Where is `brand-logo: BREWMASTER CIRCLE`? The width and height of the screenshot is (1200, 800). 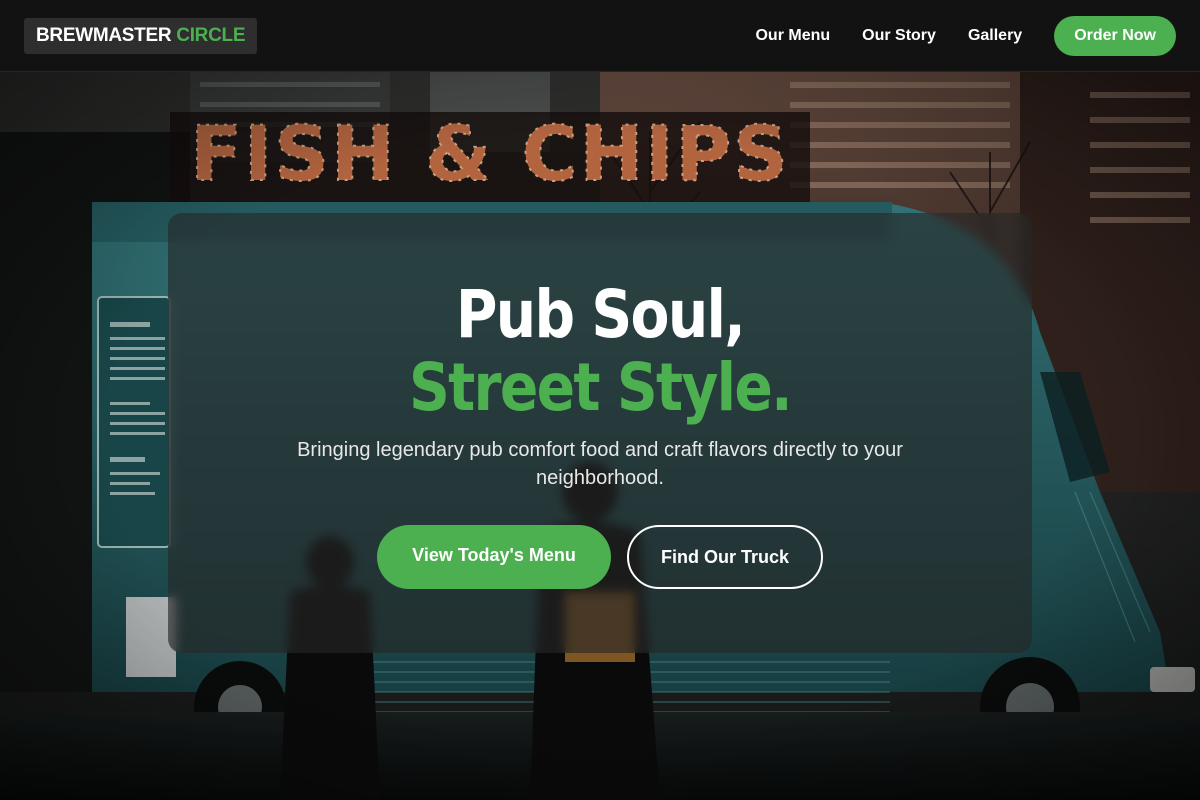
brand-logo: BREWMASTER CIRCLE is located at coordinates (141, 35).